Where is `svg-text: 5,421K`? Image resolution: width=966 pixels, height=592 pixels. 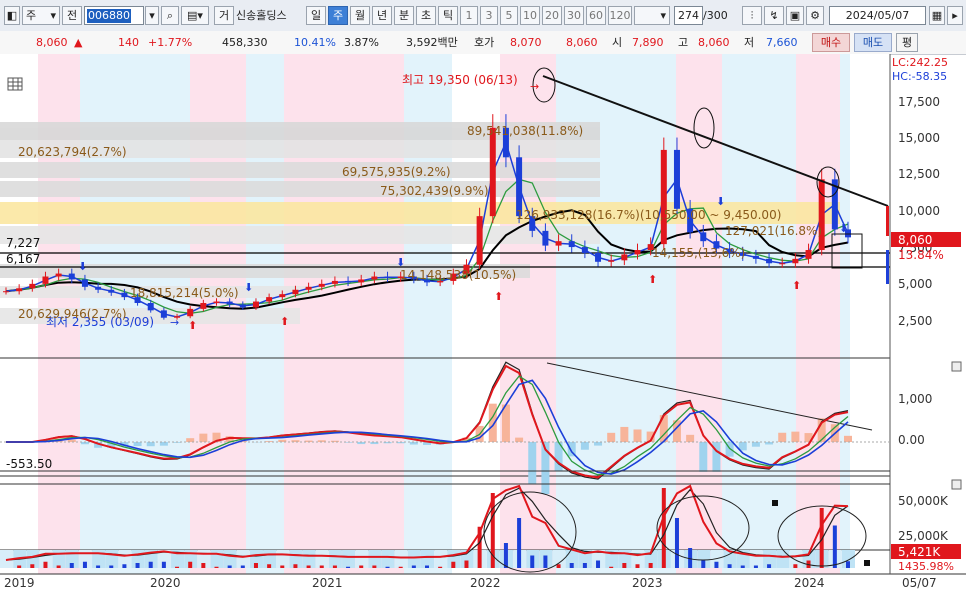 svg-text: 5,421K is located at coordinates (919, 552).